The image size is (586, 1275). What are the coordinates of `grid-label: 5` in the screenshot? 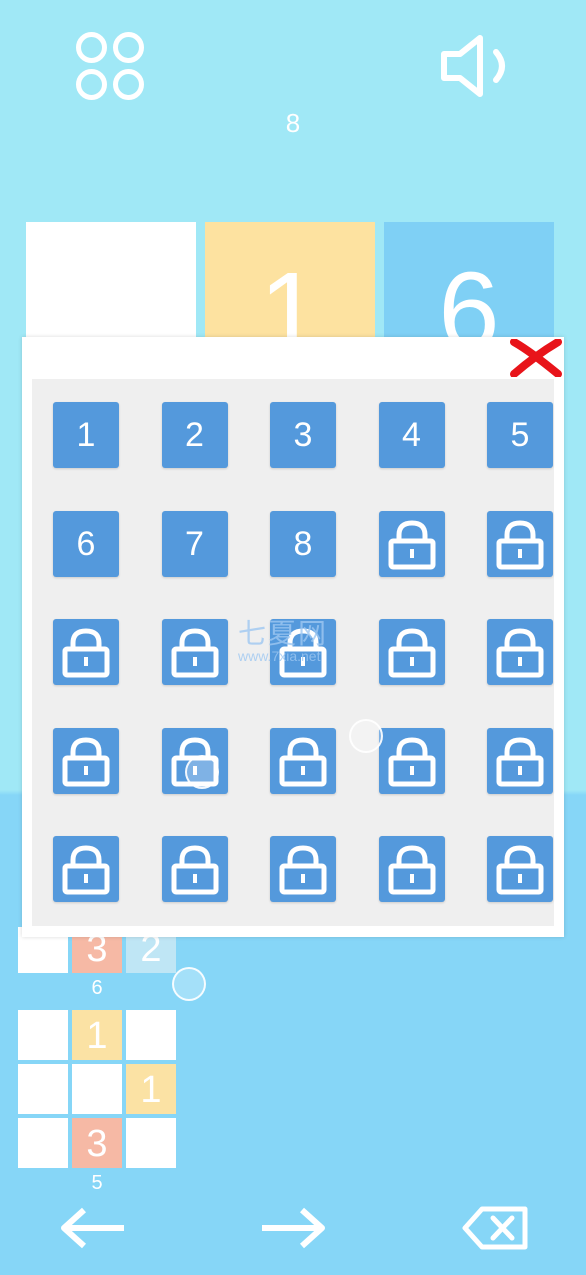 It's located at (97, 1183).